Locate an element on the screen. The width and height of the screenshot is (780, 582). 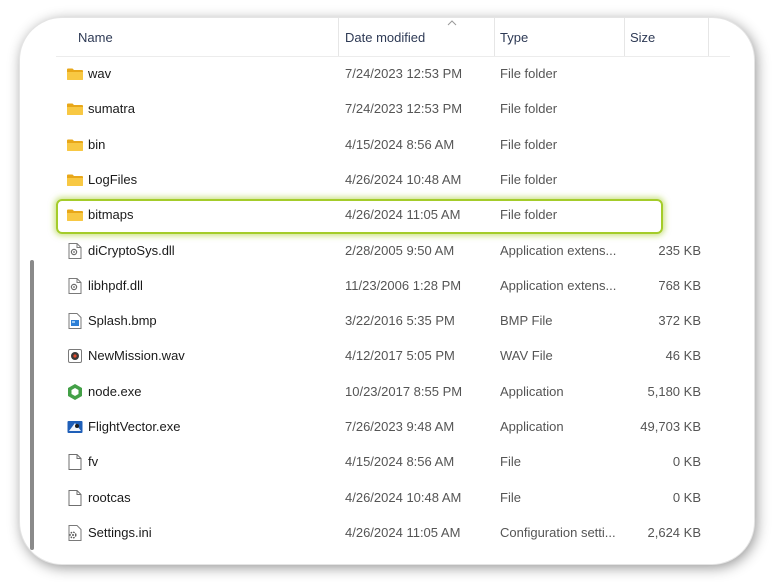
column-header-bar: Name Date modified Type Size is located at coordinates (393, 37).